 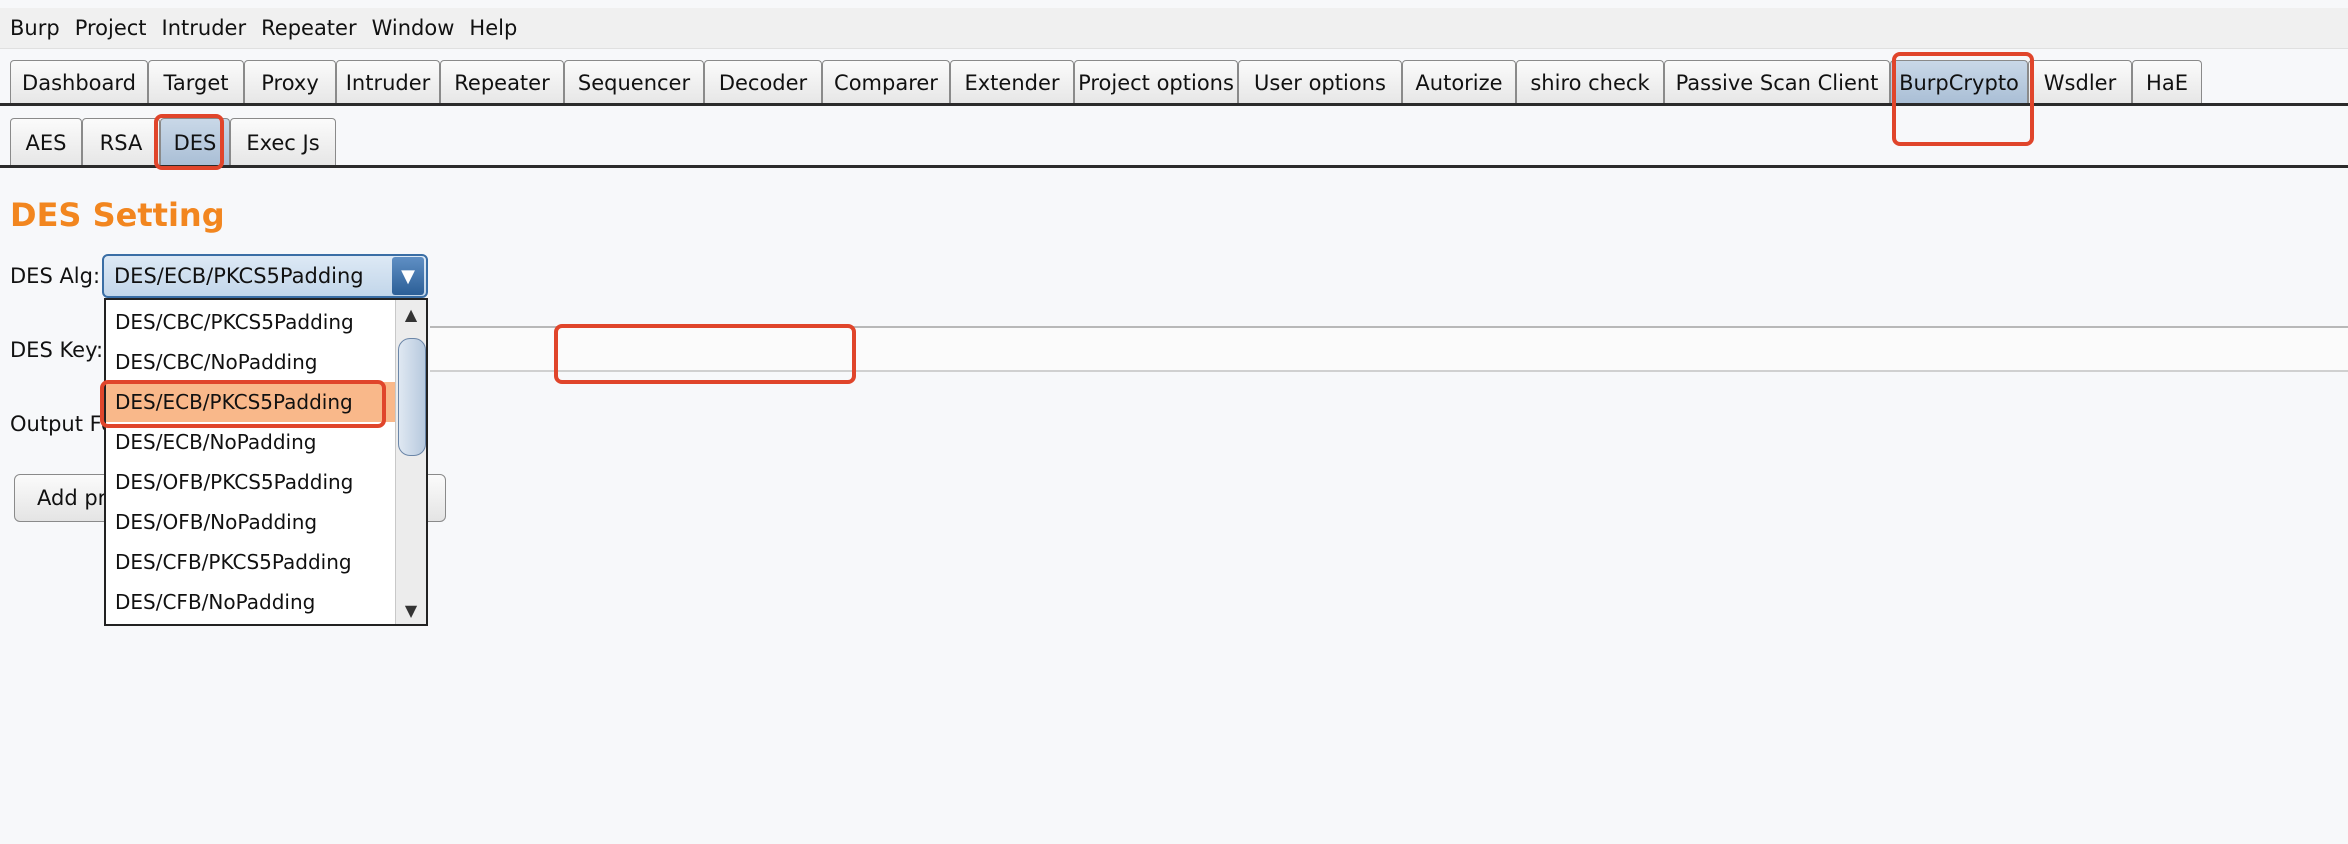 I want to click on scrollbar-thumb, so click(x=412, y=397).